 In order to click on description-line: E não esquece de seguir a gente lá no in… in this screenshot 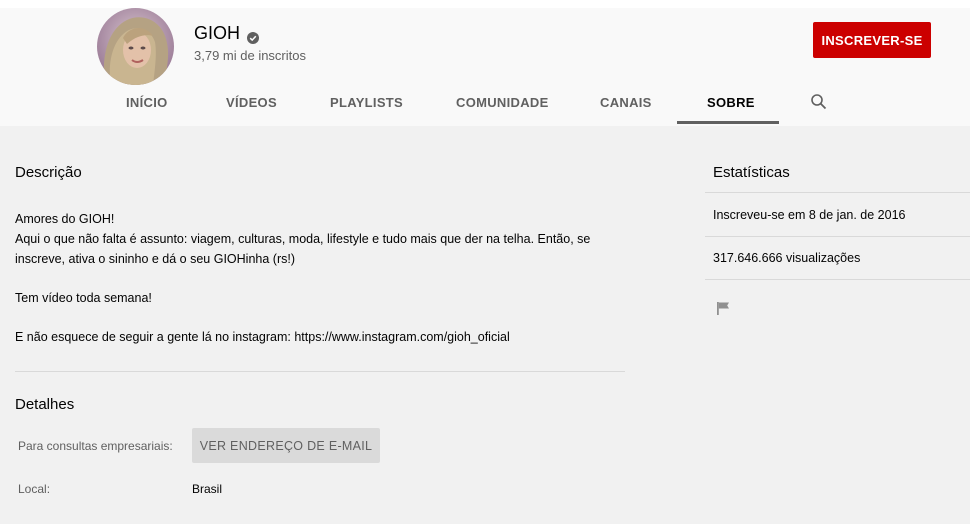, I will do `click(320, 337)`.